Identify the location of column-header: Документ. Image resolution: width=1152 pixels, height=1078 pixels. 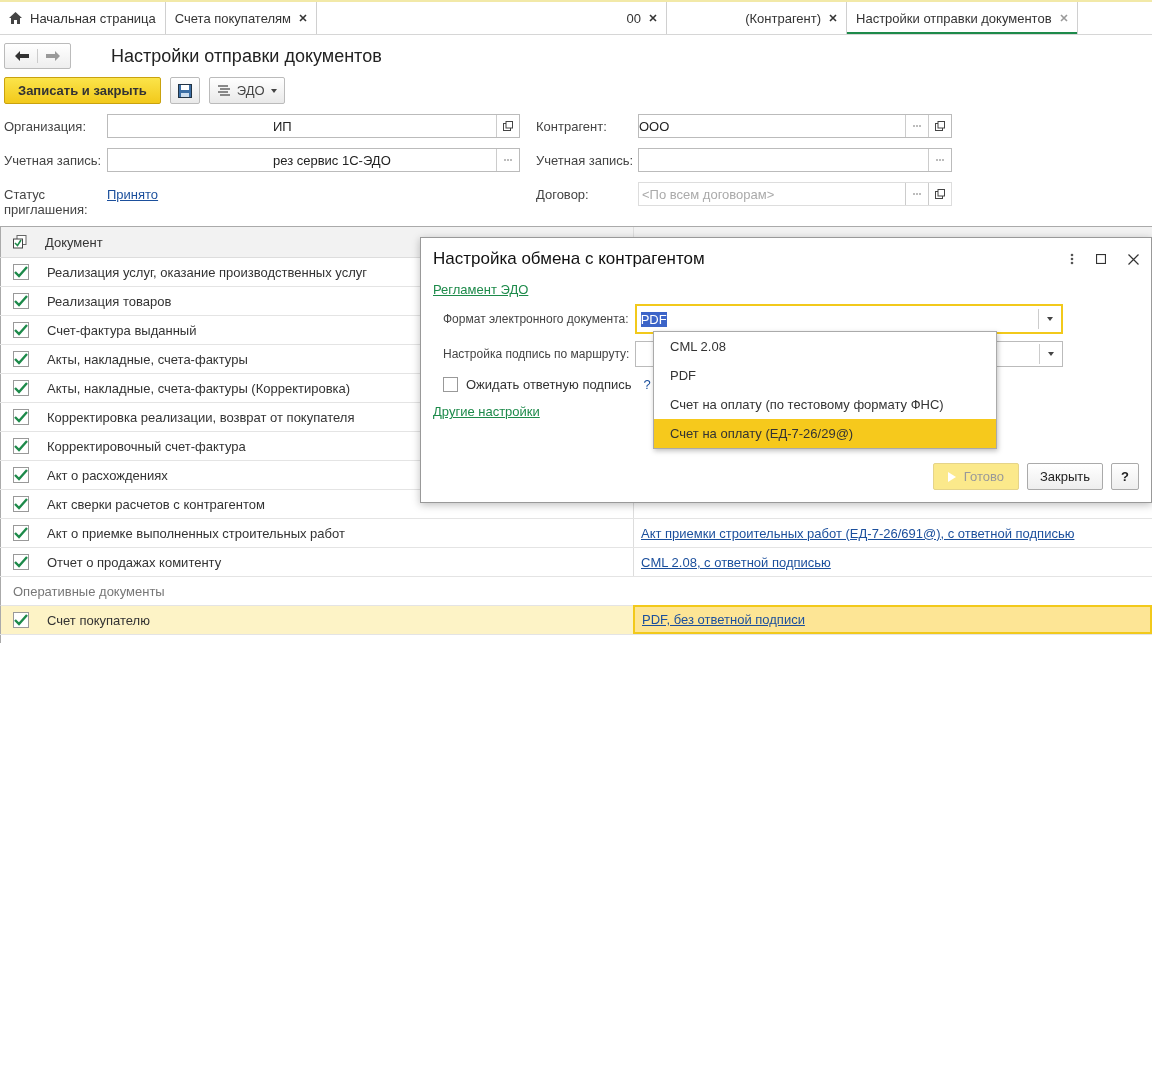
(74, 242).